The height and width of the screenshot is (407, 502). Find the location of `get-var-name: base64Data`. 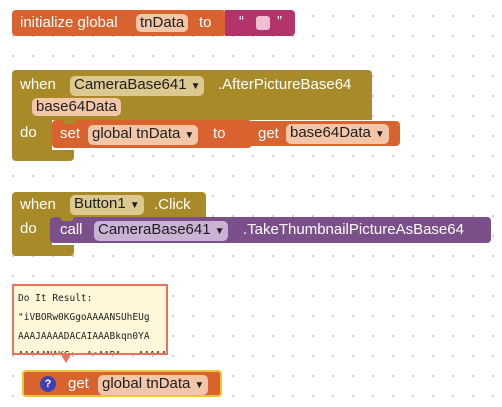

get-var-name: base64Data is located at coordinates (330, 132).